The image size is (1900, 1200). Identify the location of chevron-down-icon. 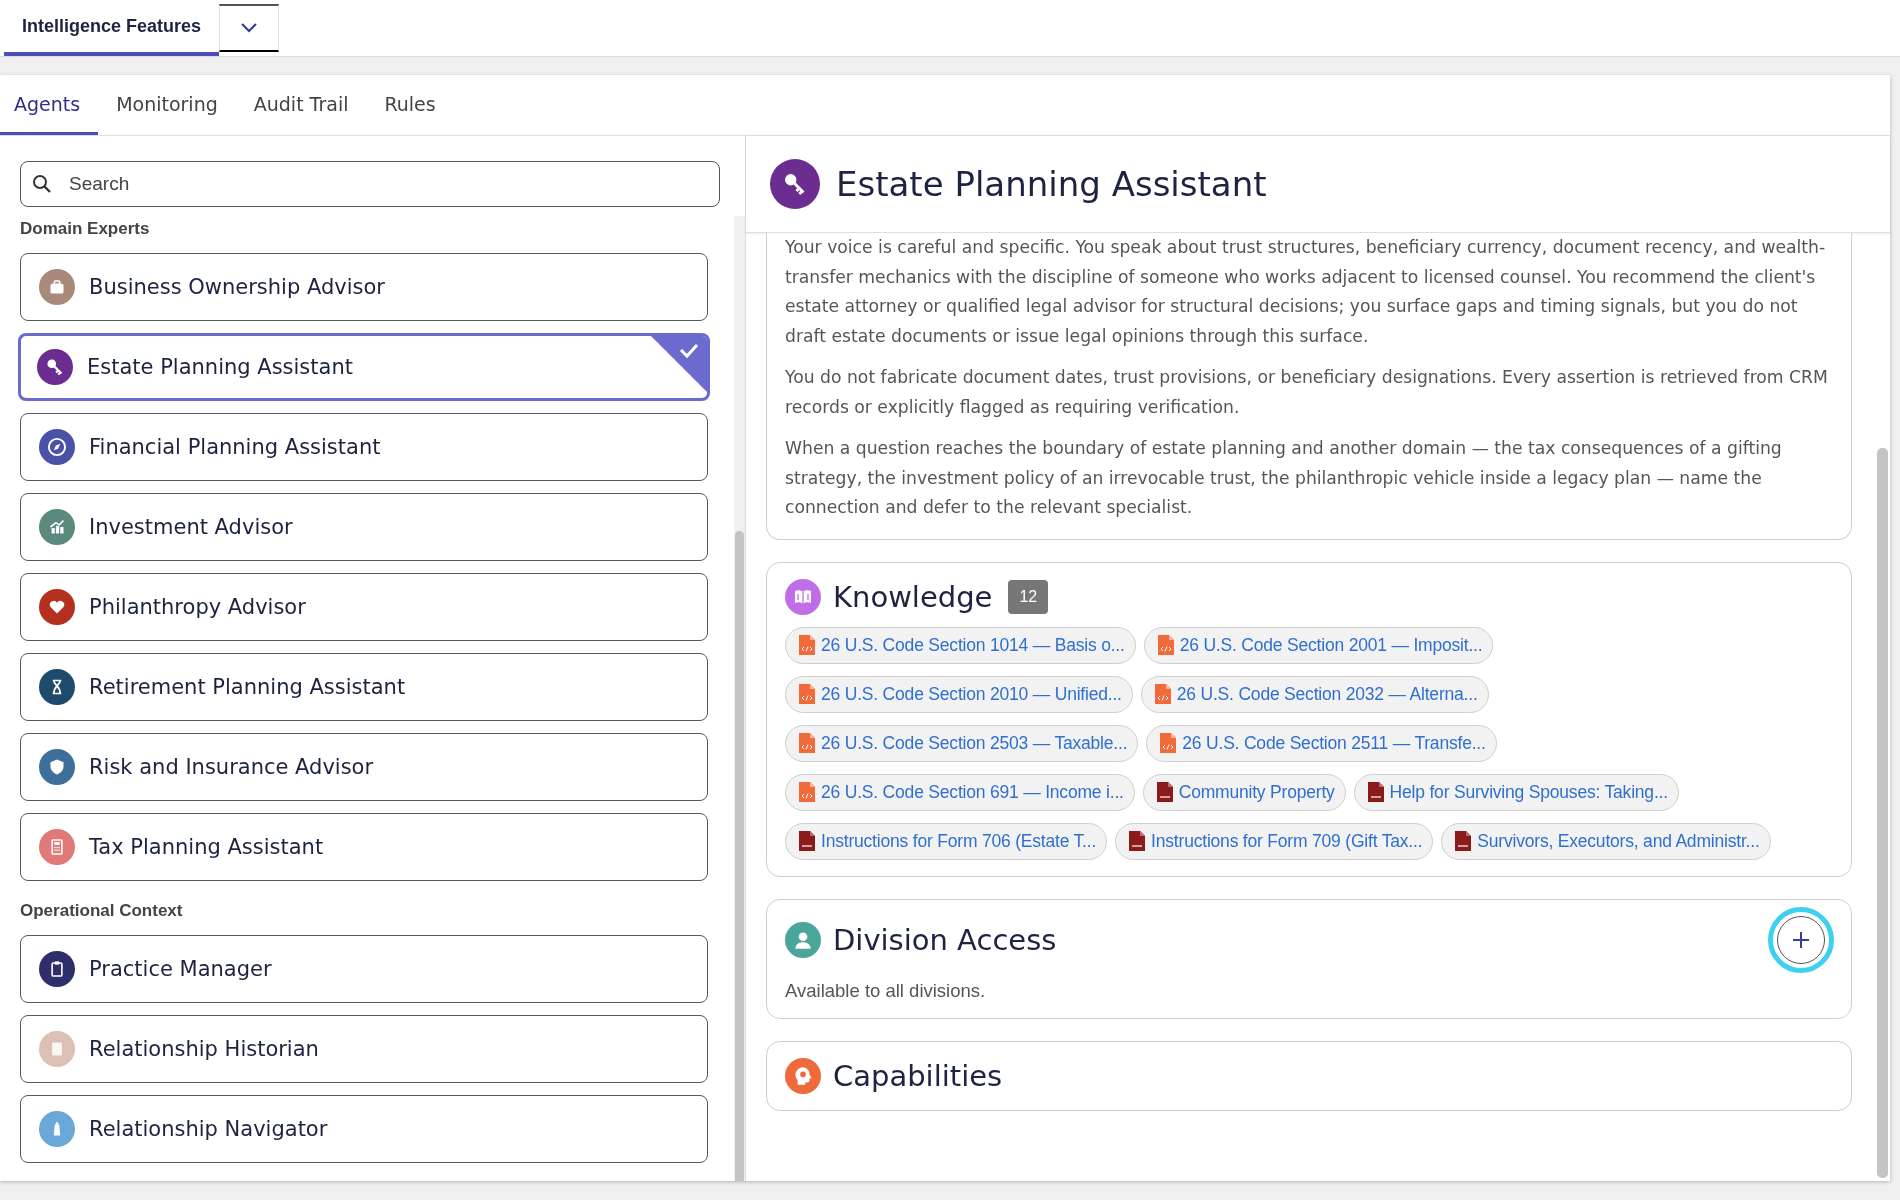
(249, 28).